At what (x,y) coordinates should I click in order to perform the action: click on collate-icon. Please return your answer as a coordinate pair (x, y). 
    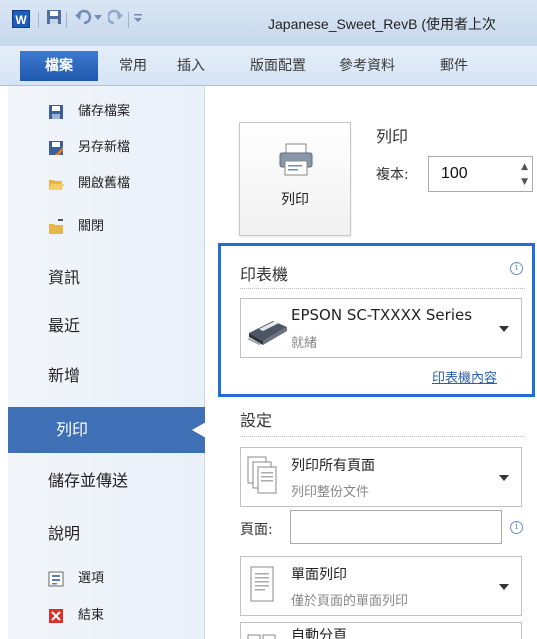
    Looking at the image, I should click on (261, 636).